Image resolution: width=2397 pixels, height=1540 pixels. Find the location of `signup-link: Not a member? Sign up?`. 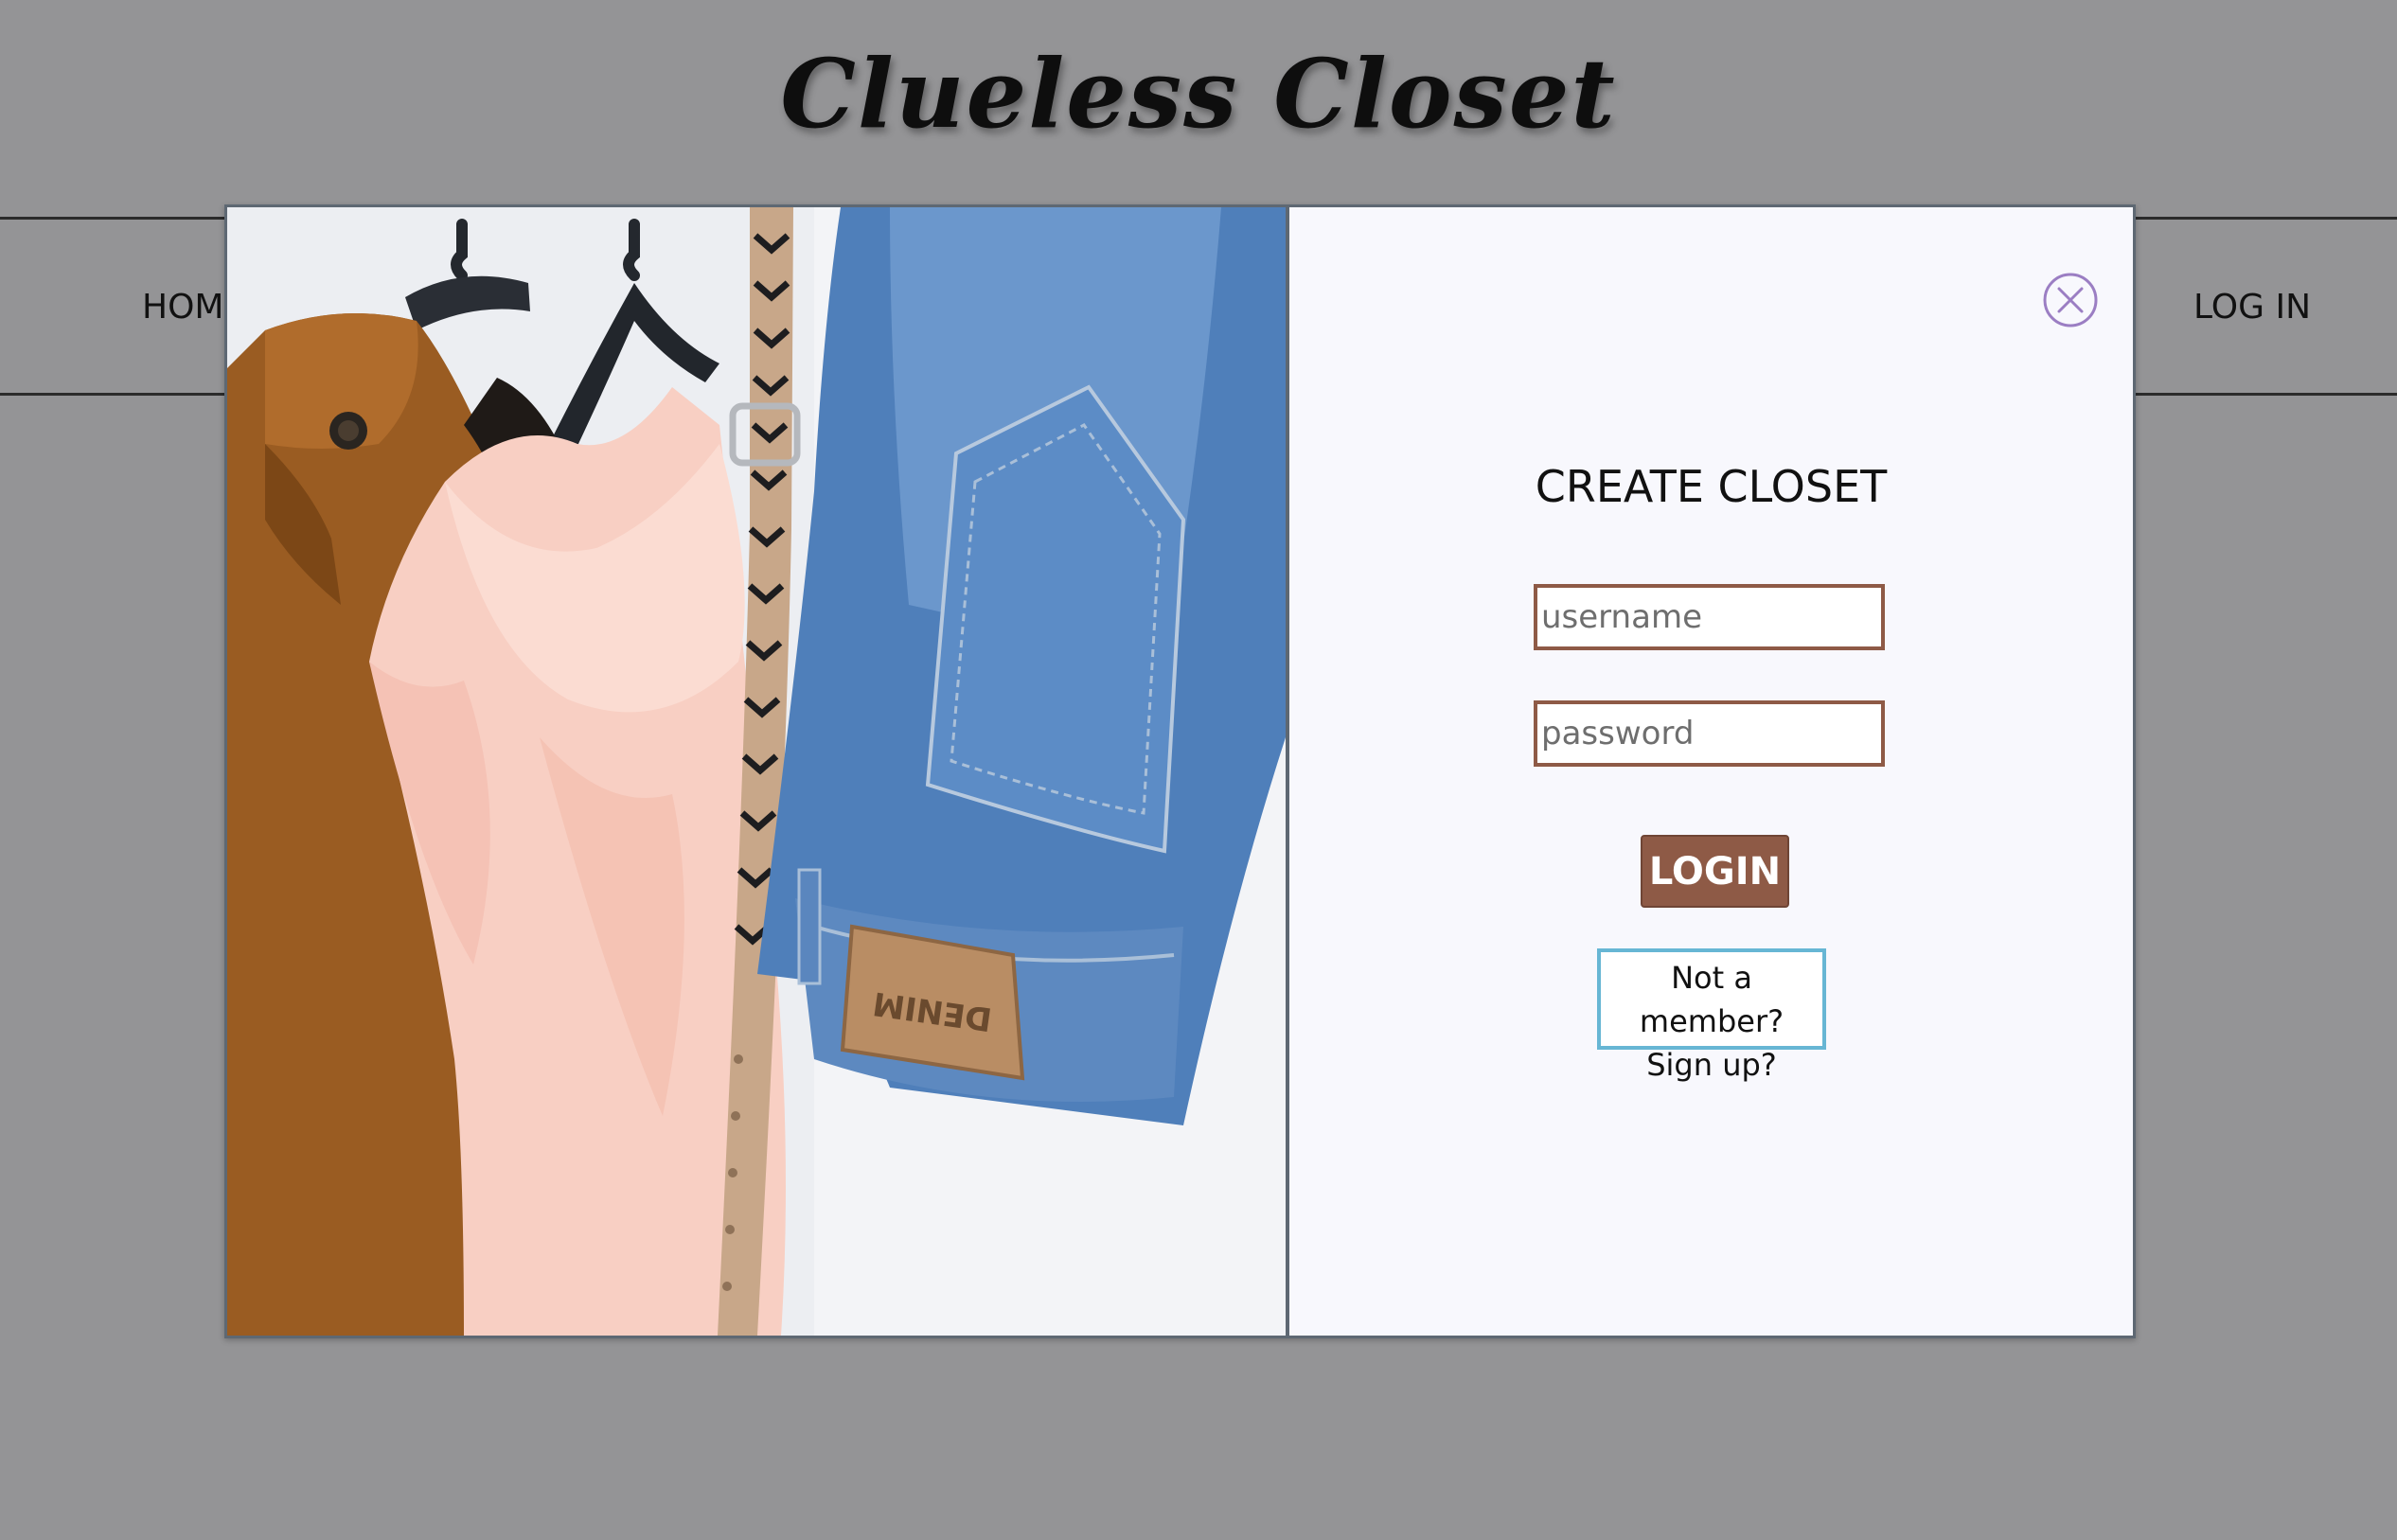

signup-link: Not a member? Sign up? is located at coordinates (1711, 1016).